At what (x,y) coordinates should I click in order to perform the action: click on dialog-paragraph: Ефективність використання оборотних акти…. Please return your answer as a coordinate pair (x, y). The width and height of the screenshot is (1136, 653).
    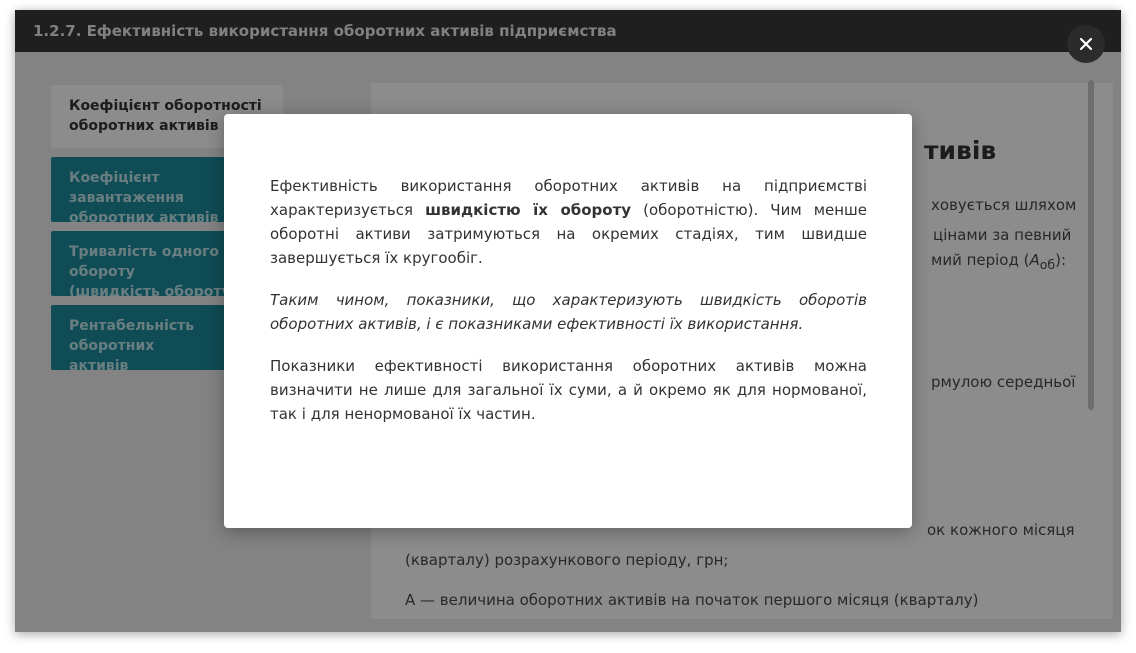
    Looking at the image, I should click on (568, 222).